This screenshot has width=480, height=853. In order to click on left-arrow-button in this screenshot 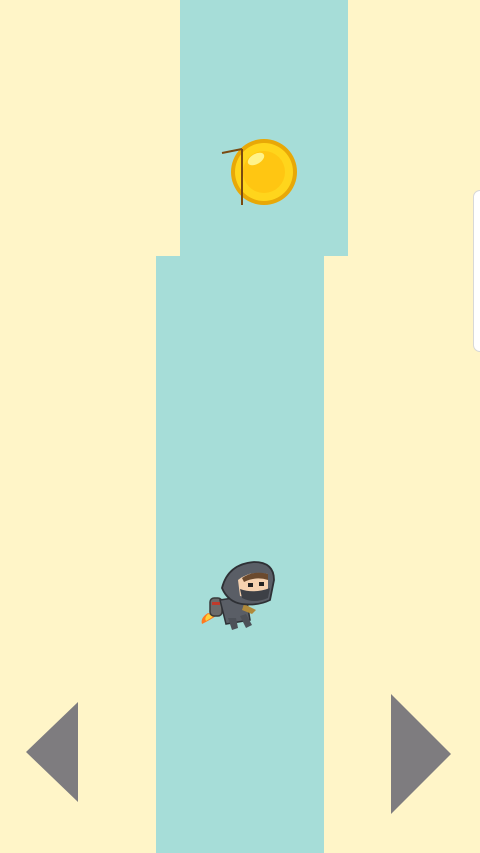, I will do `click(52, 752)`.